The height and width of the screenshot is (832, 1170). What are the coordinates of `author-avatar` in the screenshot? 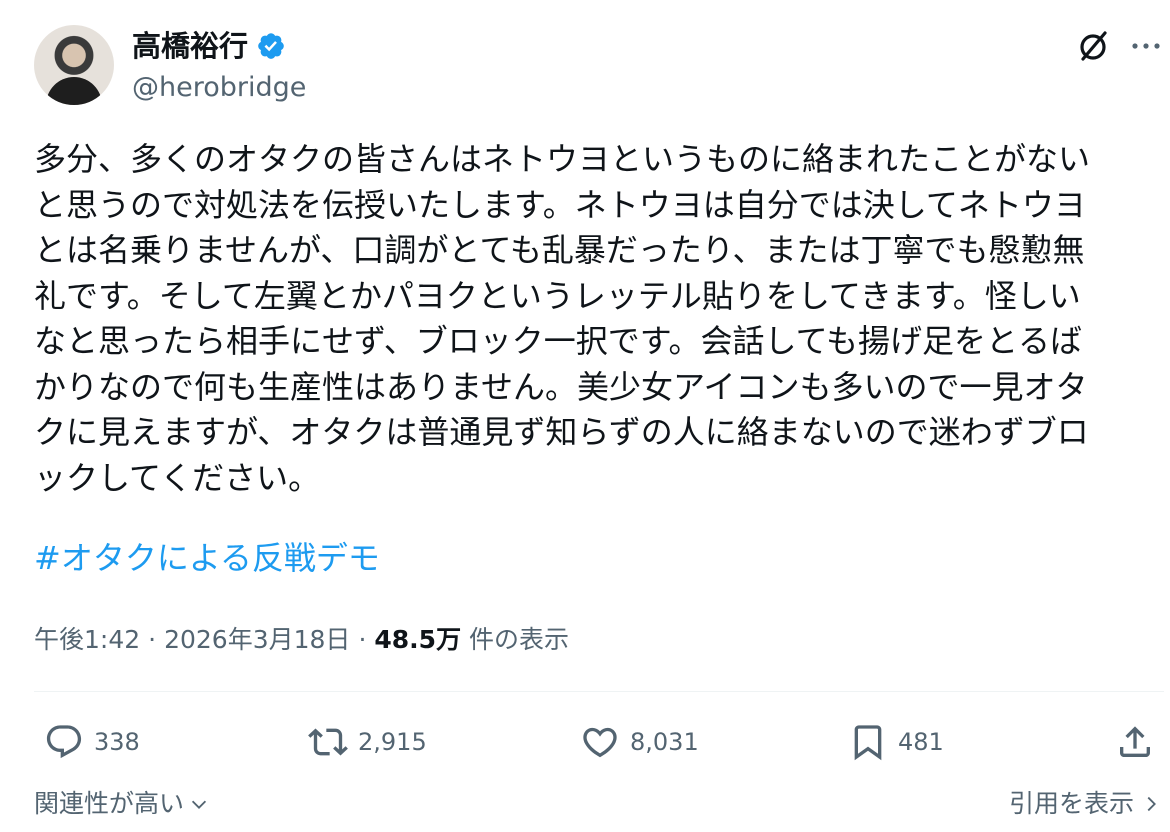 It's located at (74, 65).